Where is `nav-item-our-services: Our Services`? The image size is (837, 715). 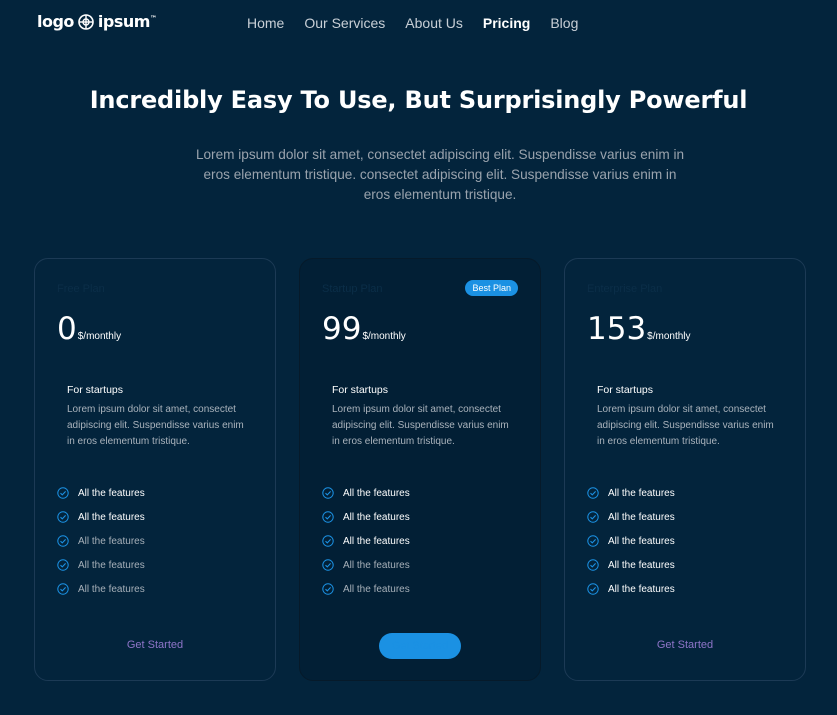
nav-item-our-services: Our Services is located at coordinates (344, 23).